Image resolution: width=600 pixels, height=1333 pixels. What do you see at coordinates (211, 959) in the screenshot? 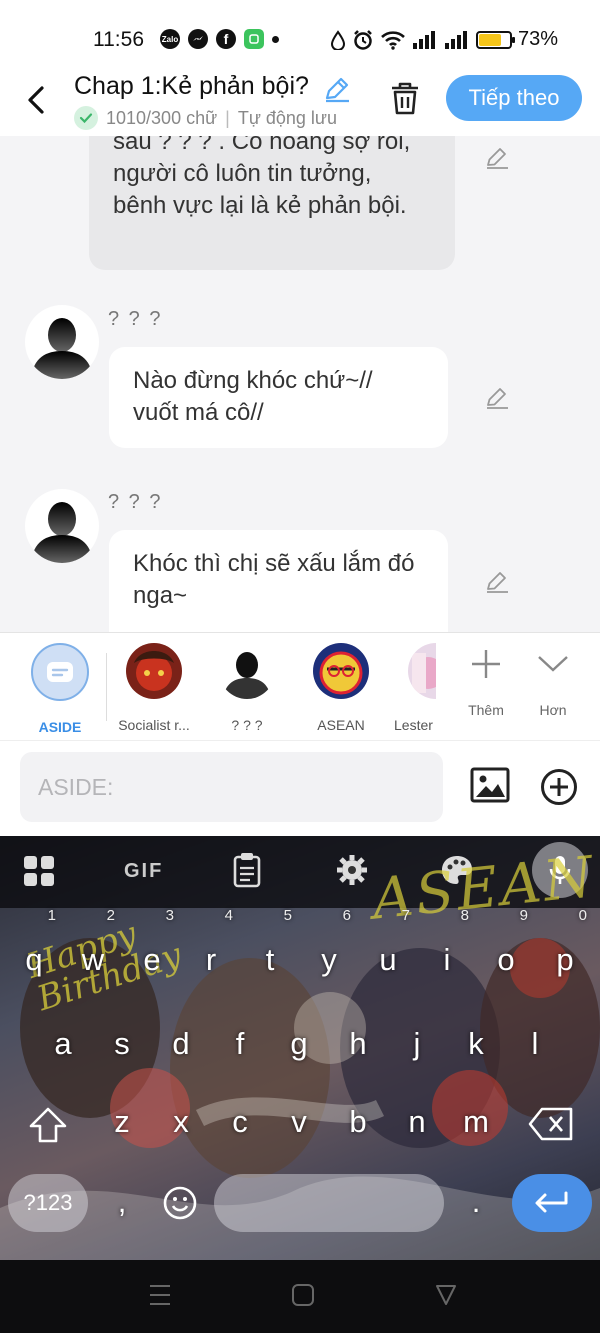
I see `key-letter: r` at bounding box center [211, 959].